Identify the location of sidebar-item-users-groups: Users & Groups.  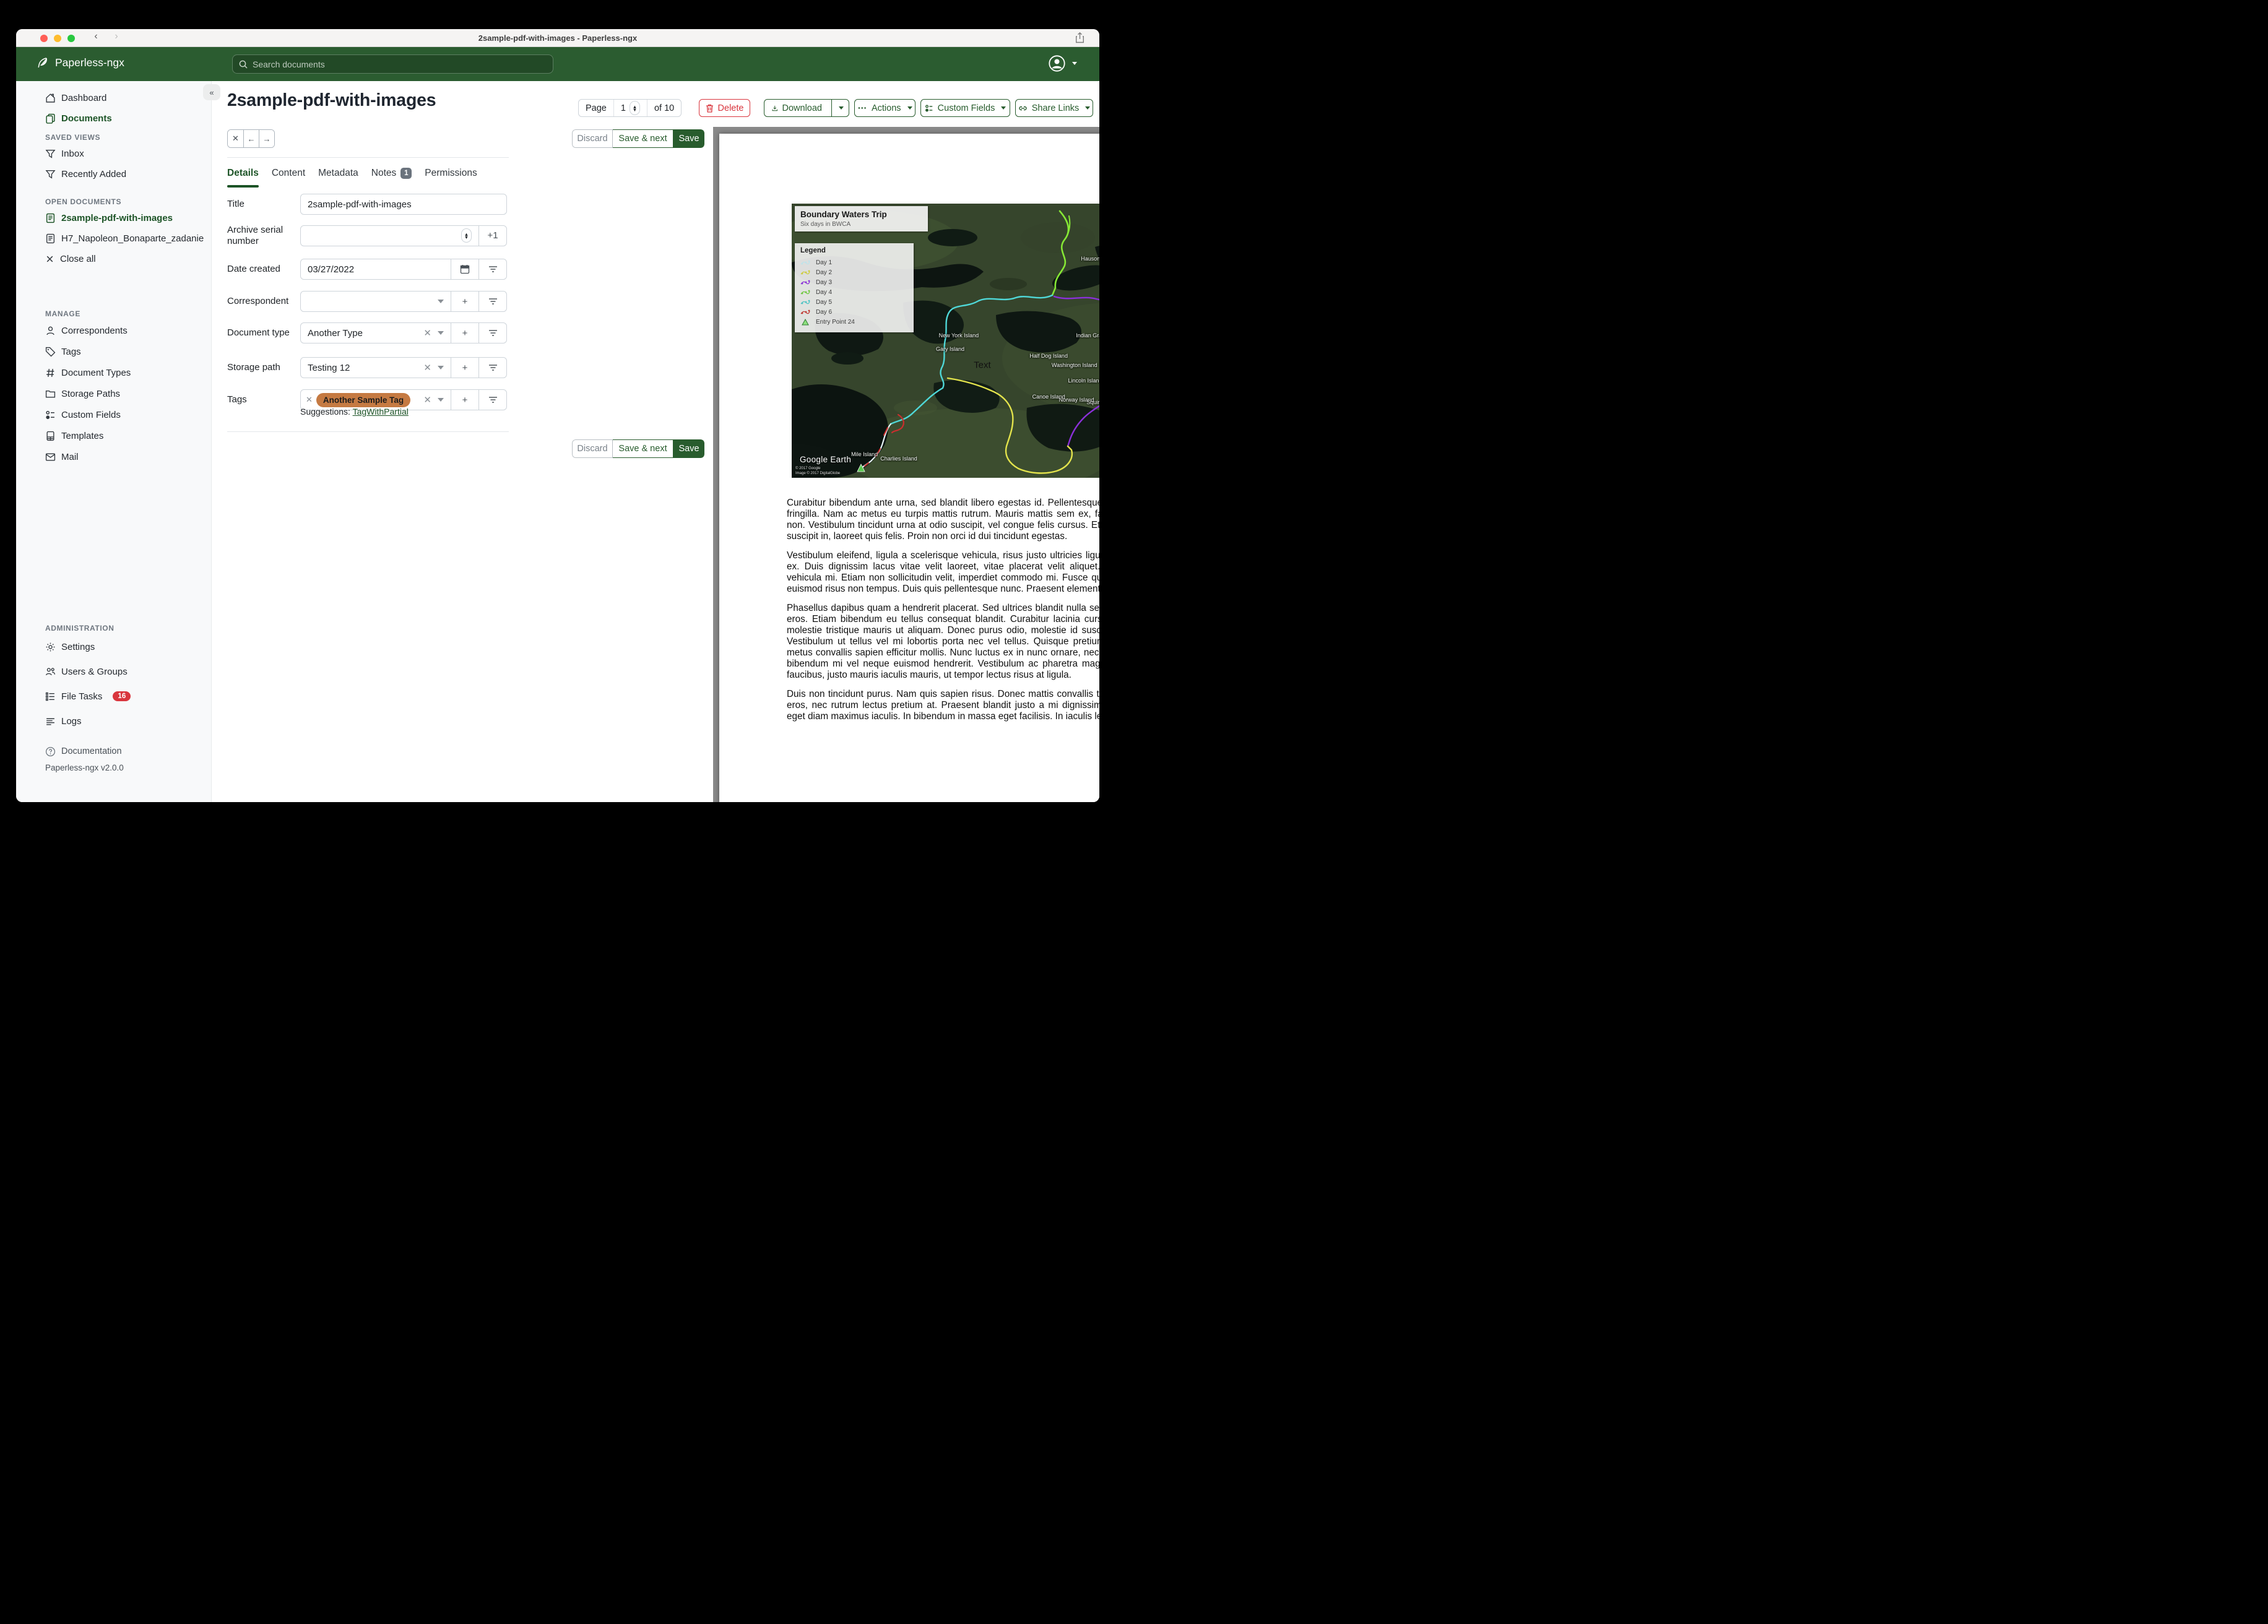
(113, 671).